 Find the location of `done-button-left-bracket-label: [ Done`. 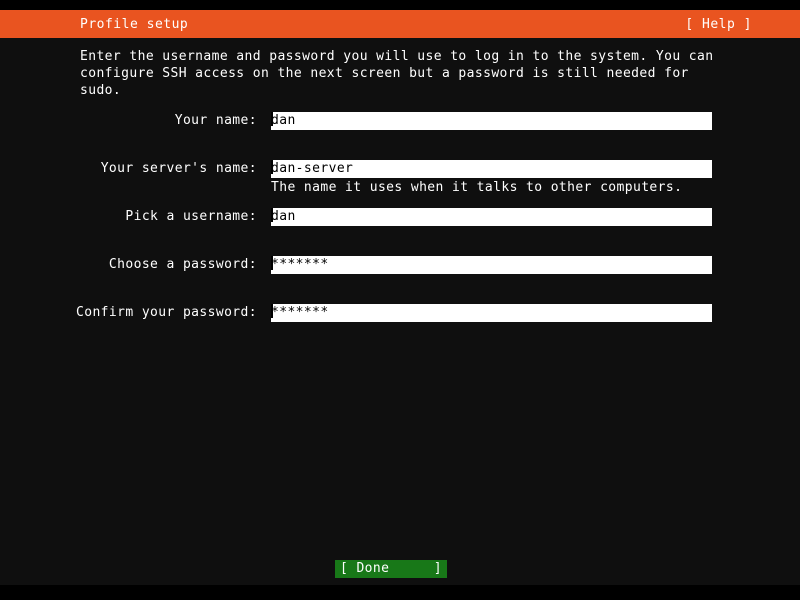

done-button-left-bracket-label: [ Done is located at coordinates (365, 568).